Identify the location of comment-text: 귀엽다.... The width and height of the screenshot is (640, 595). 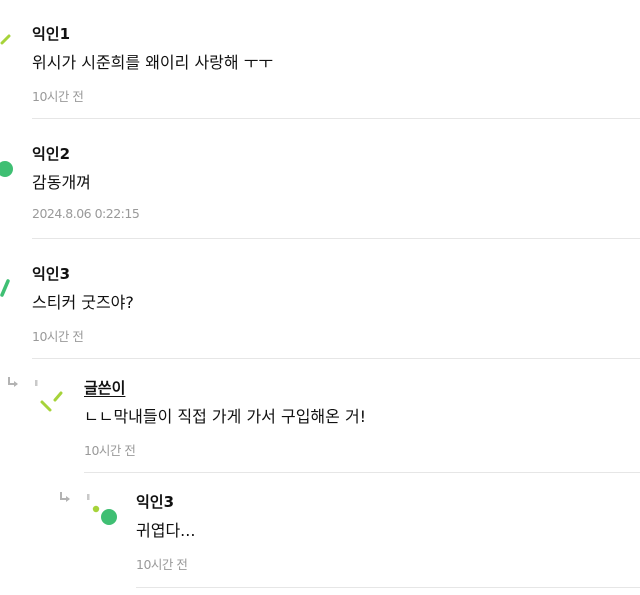
(166, 530).